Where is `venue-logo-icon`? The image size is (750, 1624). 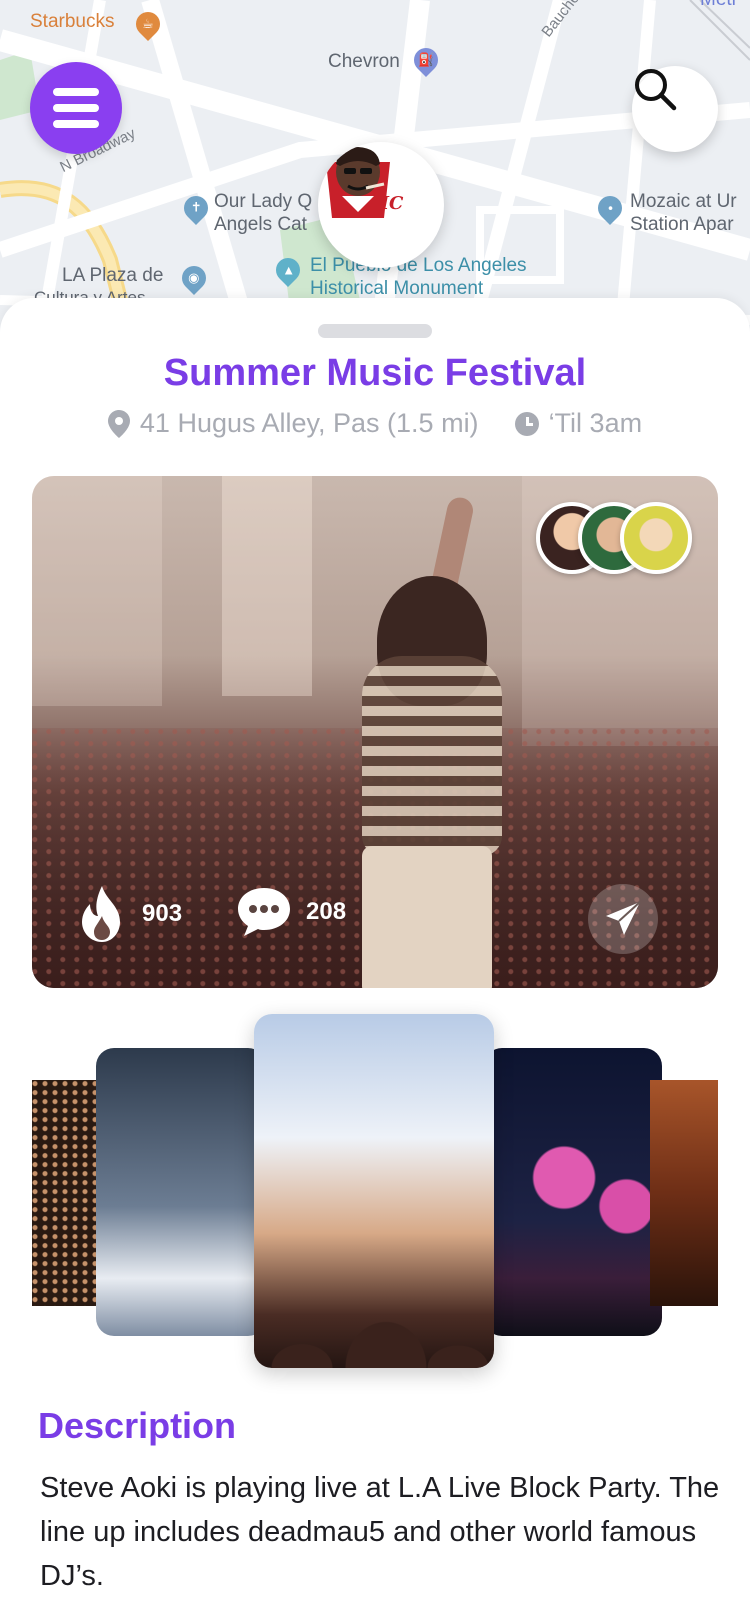
venue-logo-icon is located at coordinates (358, 182).